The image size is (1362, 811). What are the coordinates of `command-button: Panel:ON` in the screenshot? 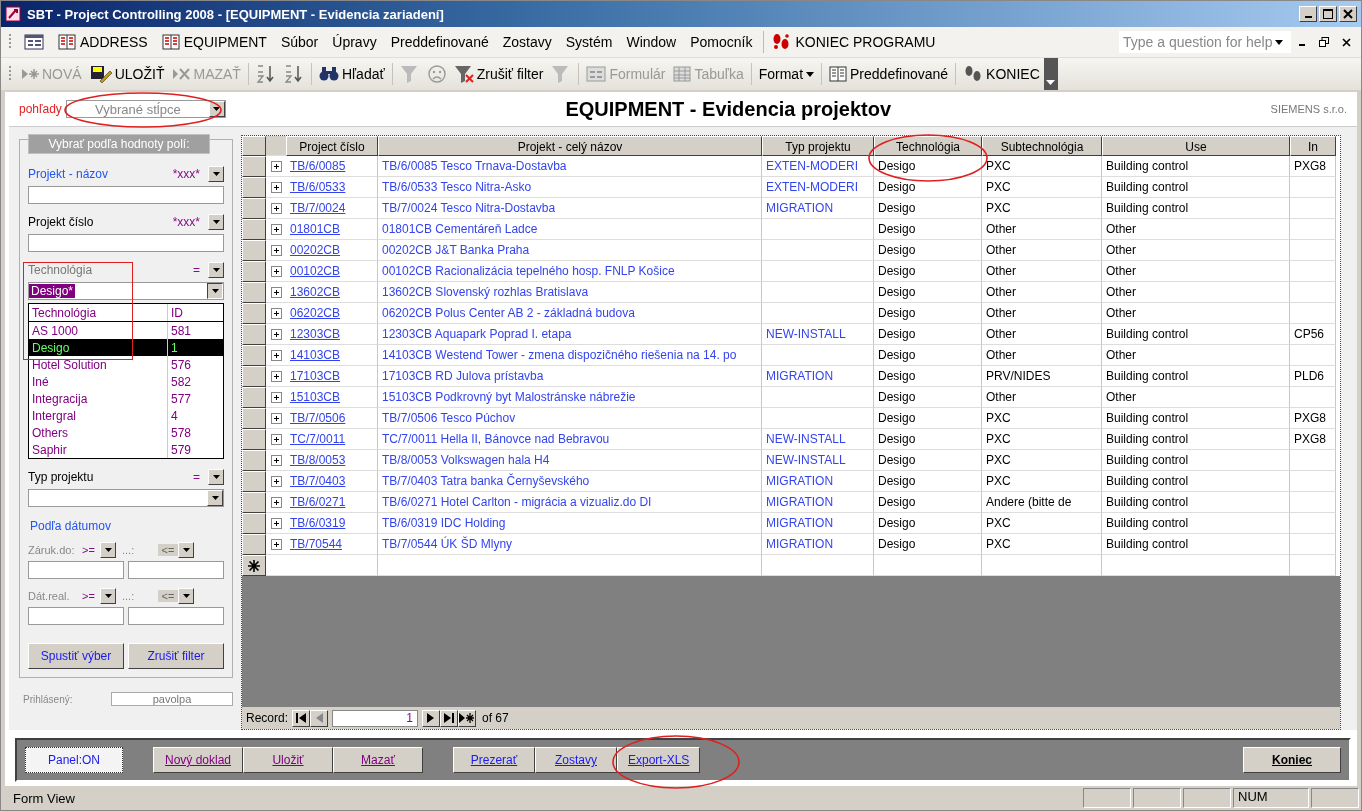 It's located at (74, 760).